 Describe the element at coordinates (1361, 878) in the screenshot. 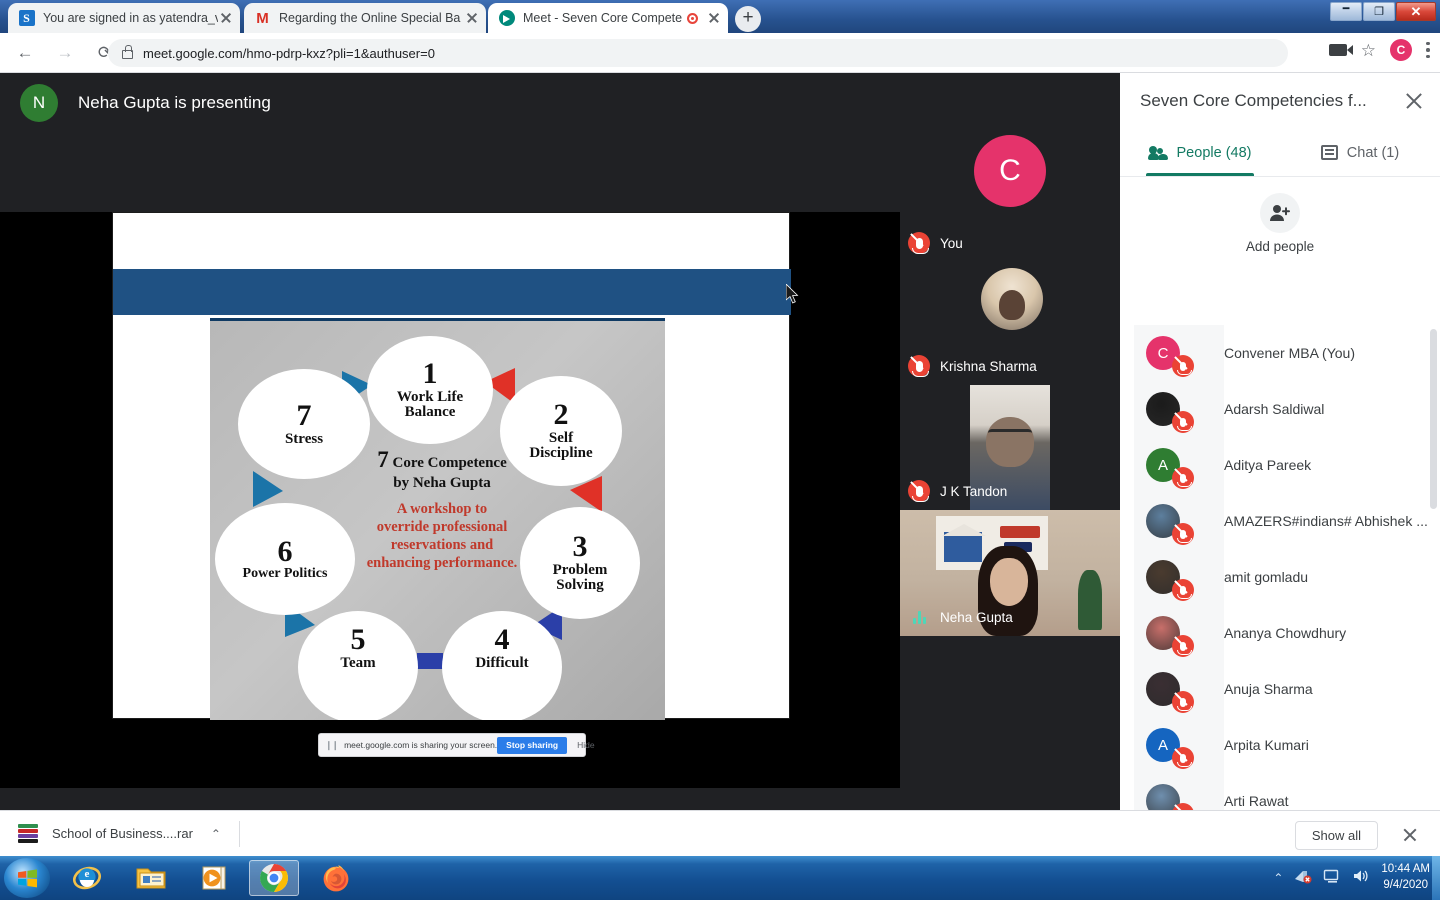

I see `volume-icon` at that location.